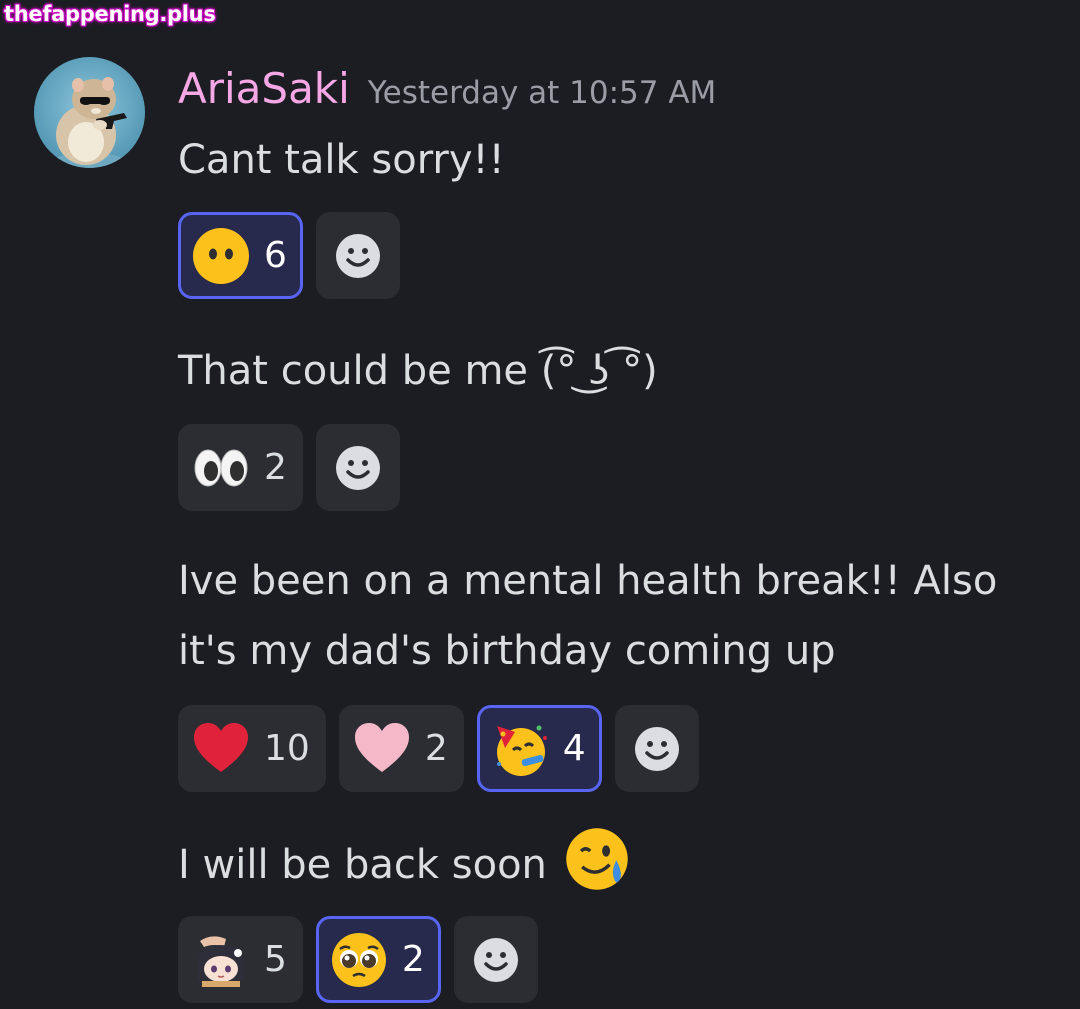 The width and height of the screenshot is (1080, 1009). I want to click on reaction-no-mouth: 6, so click(240, 255).